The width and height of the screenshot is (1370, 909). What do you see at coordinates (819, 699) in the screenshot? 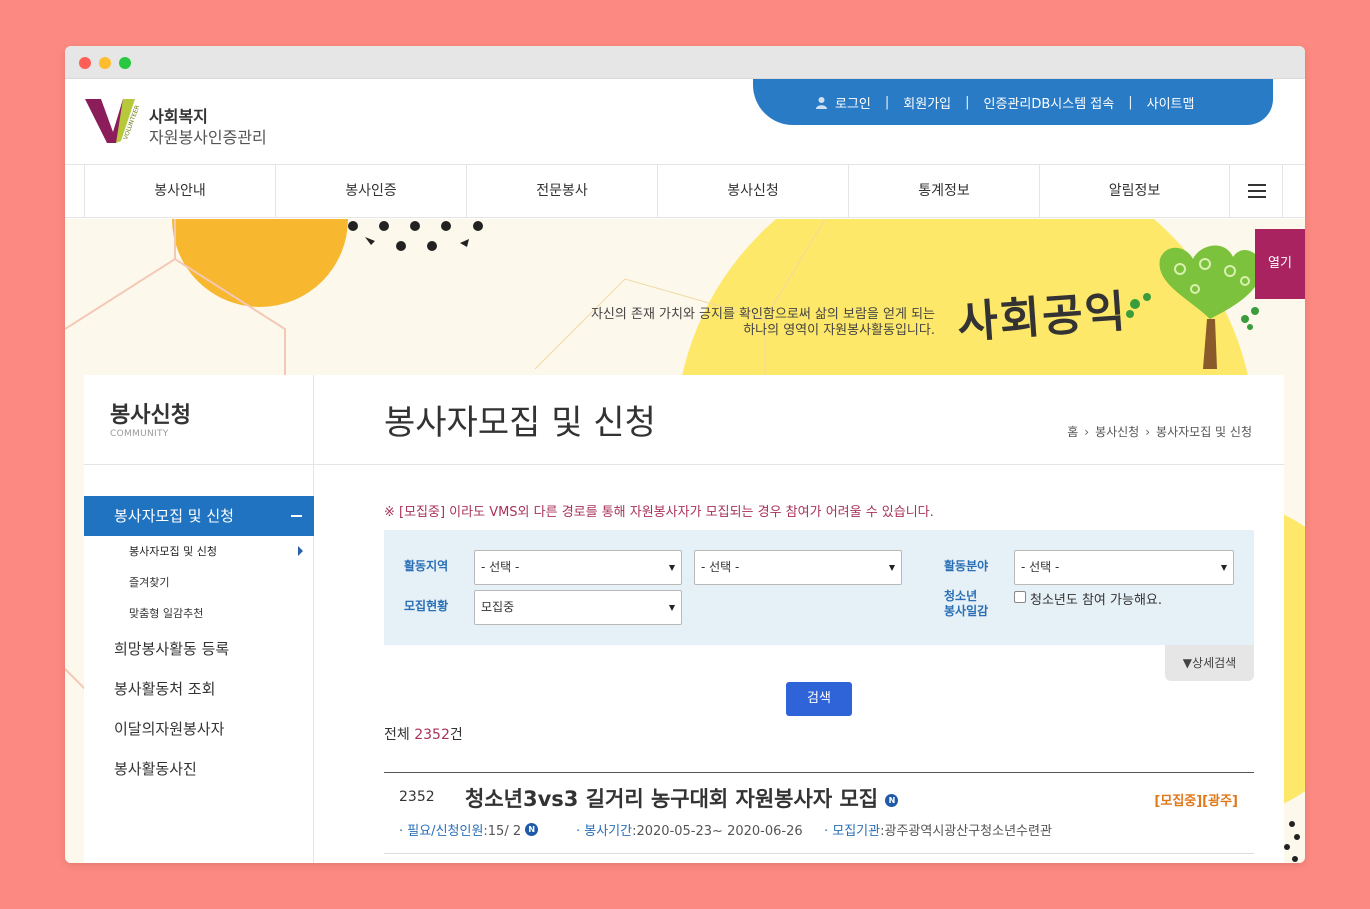
I see `search-button: 검색` at bounding box center [819, 699].